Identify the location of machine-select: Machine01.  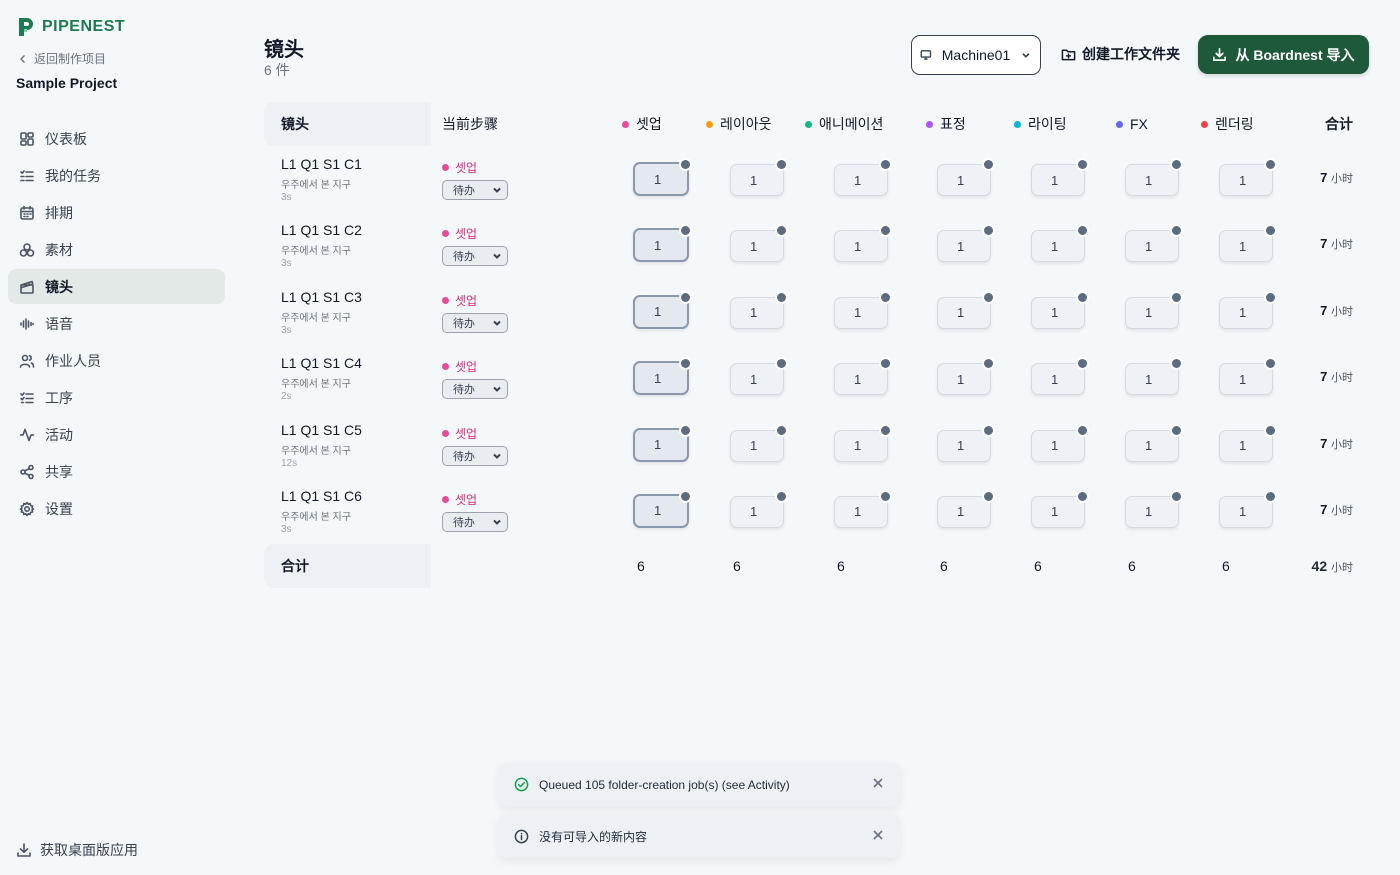
(976, 55).